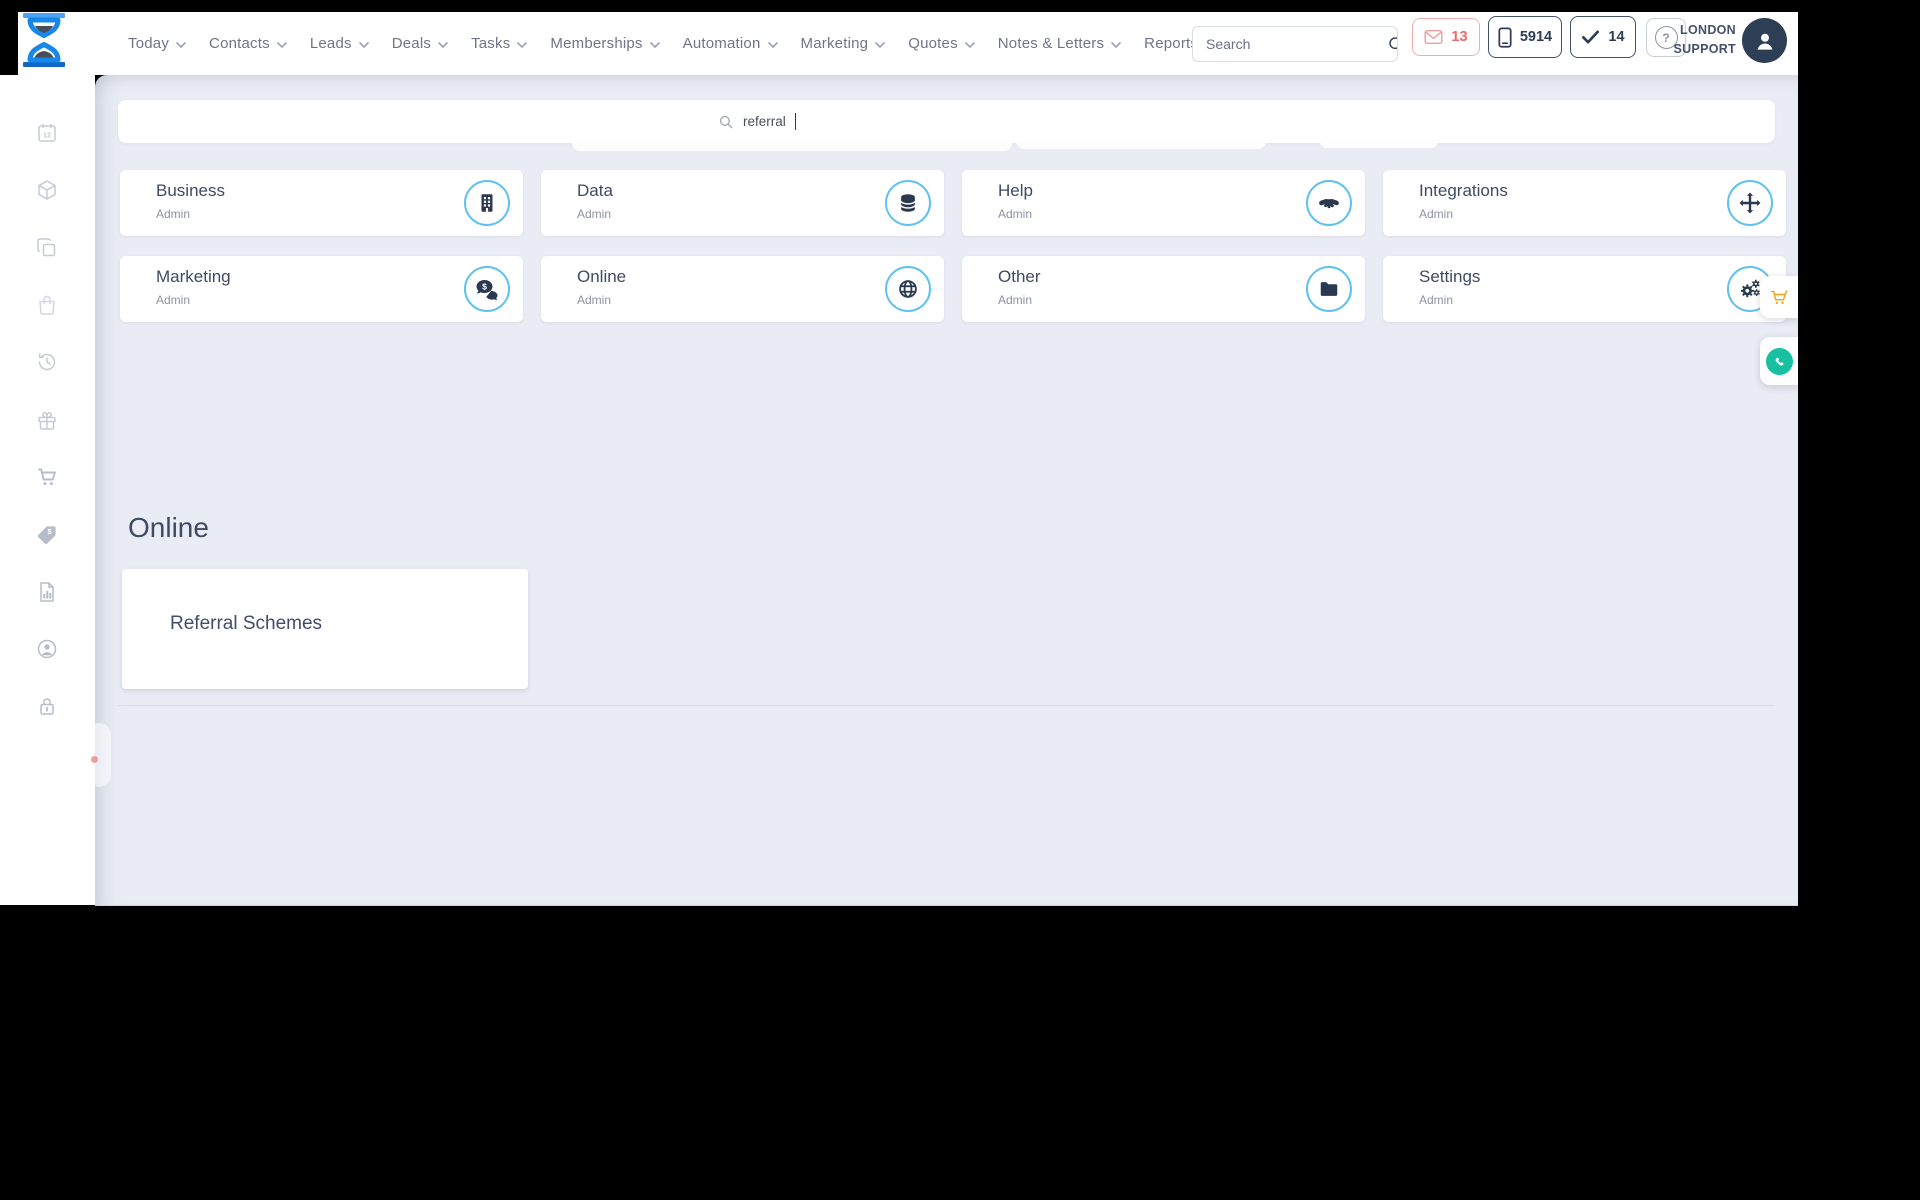 The width and height of the screenshot is (1920, 1200). What do you see at coordinates (1290, 44) in the screenshot?
I see `topbar-search-input` at bounding box center [1290, 44].